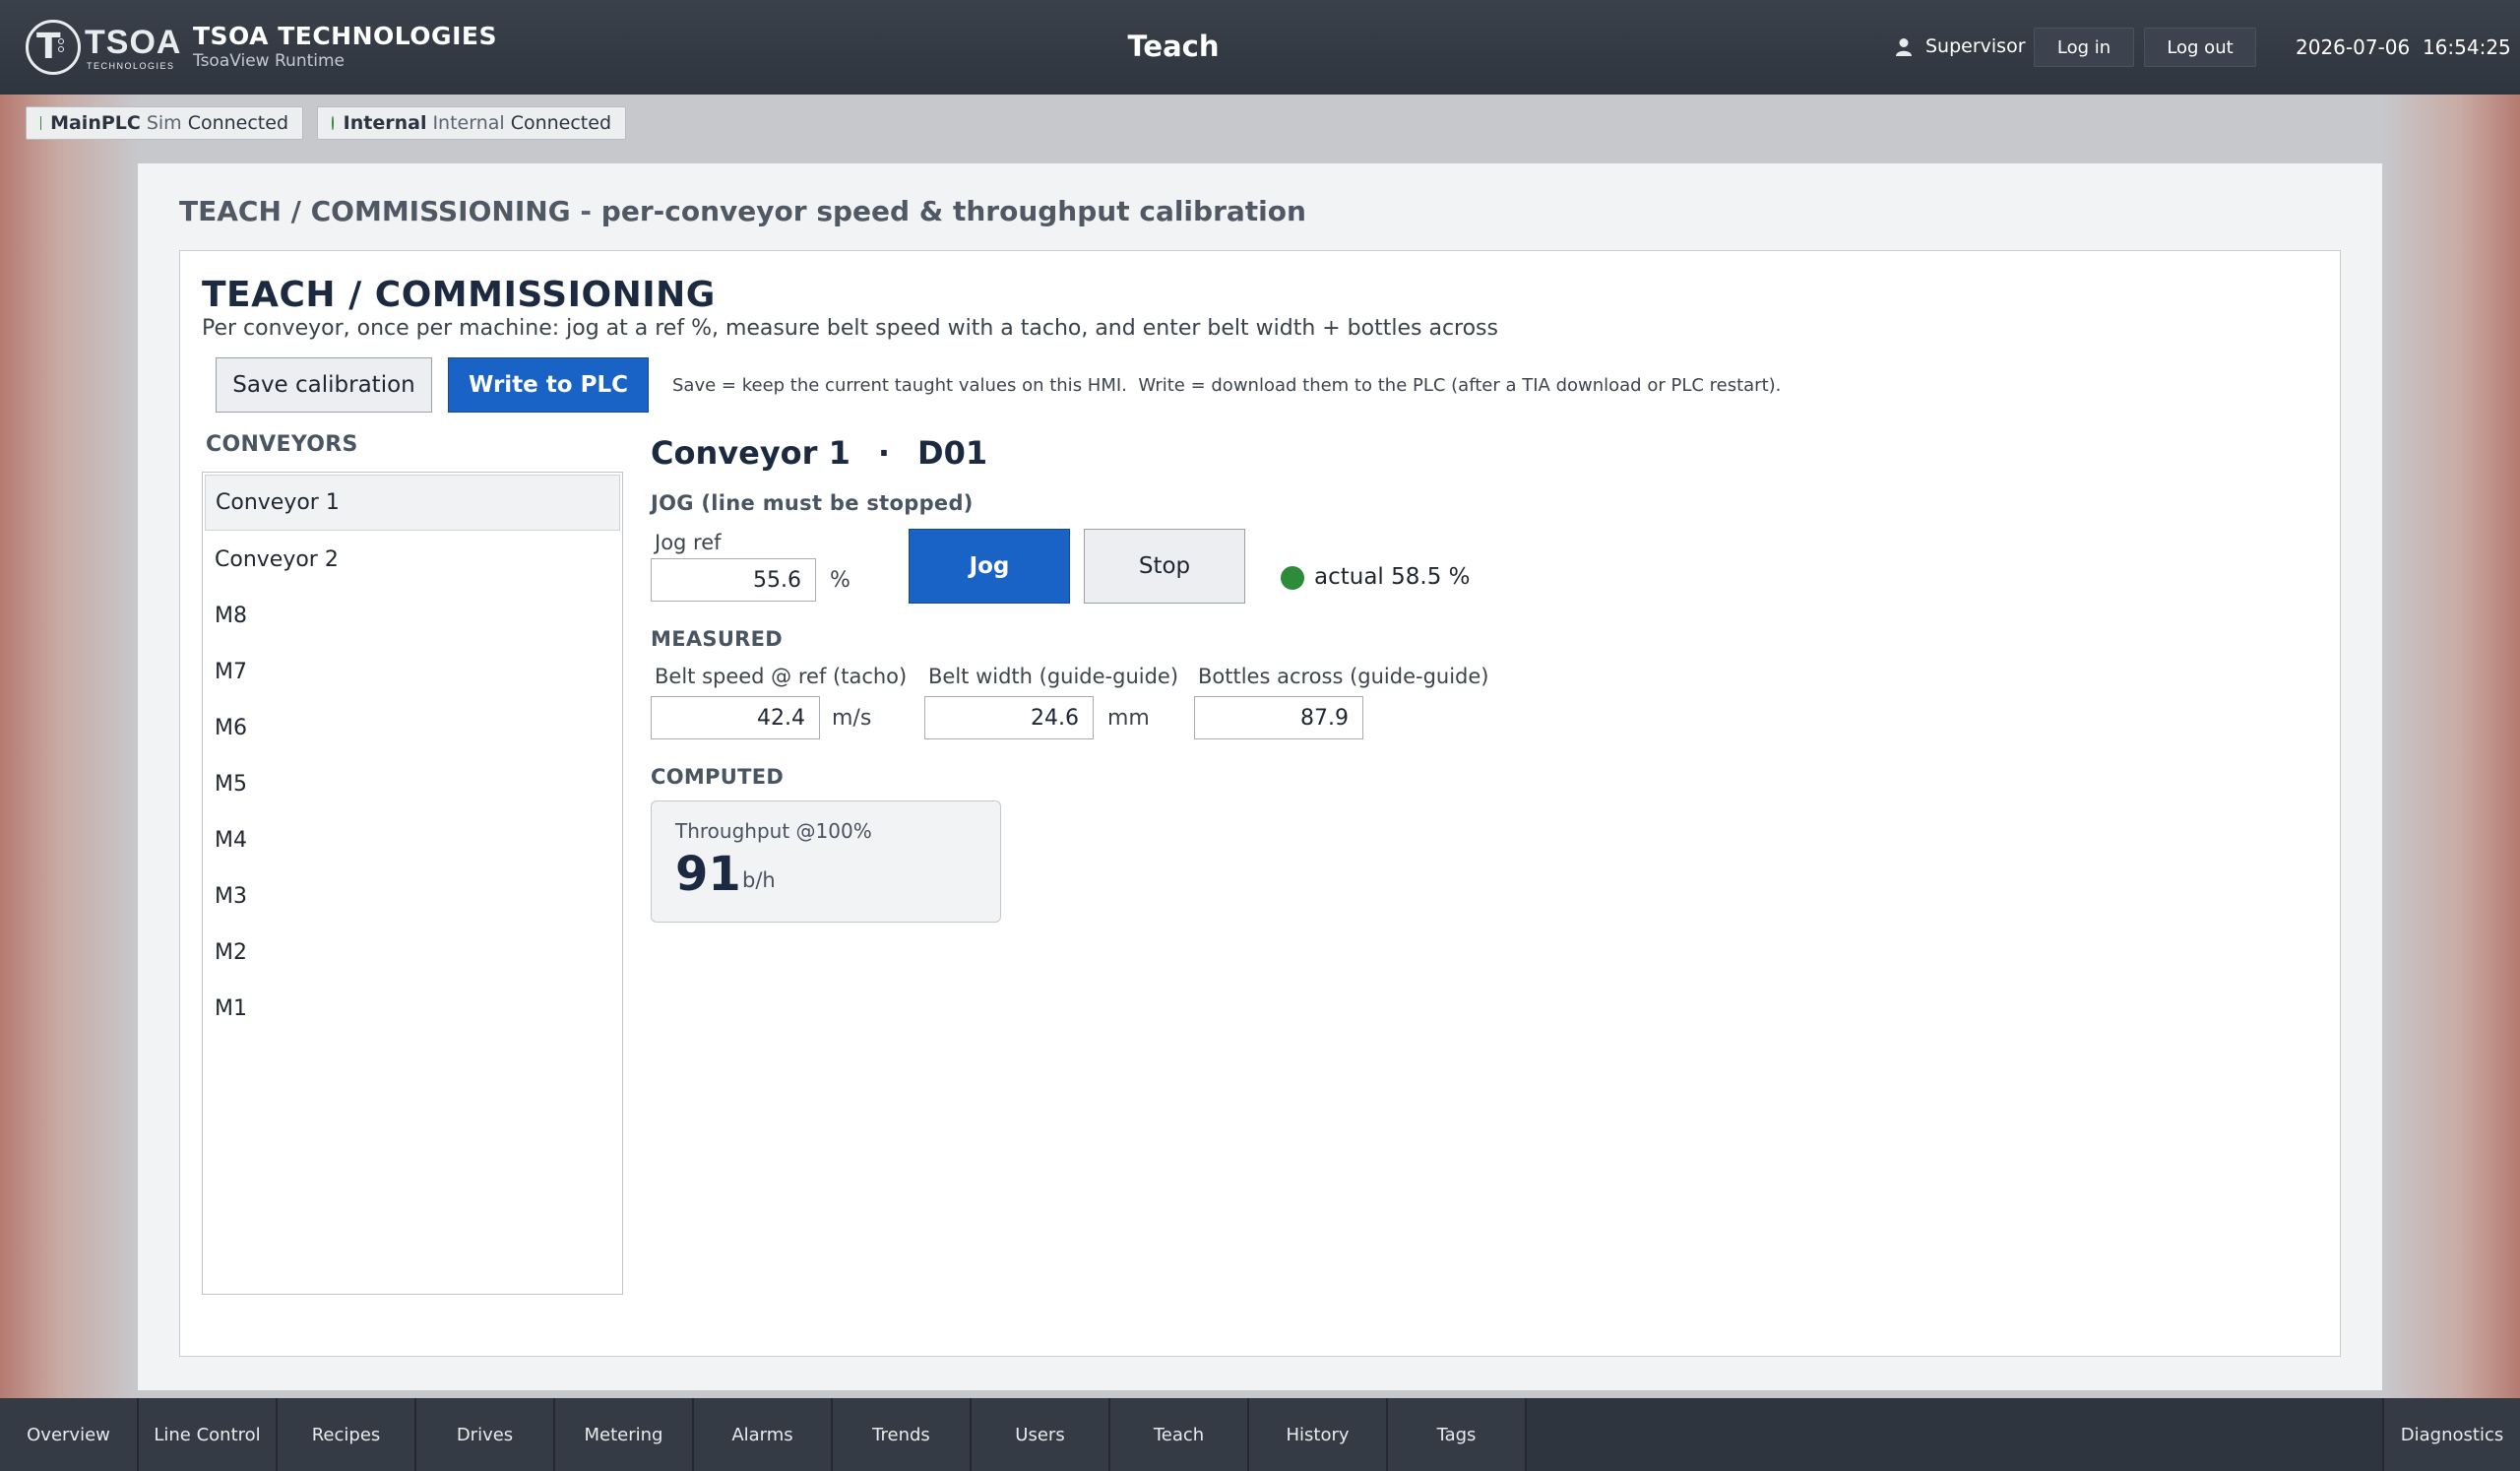  What do you see at coordinates (763, 1434) in the screenshot?
I see `nav-alarms: Alarms` at bounding box center [763, 1434].